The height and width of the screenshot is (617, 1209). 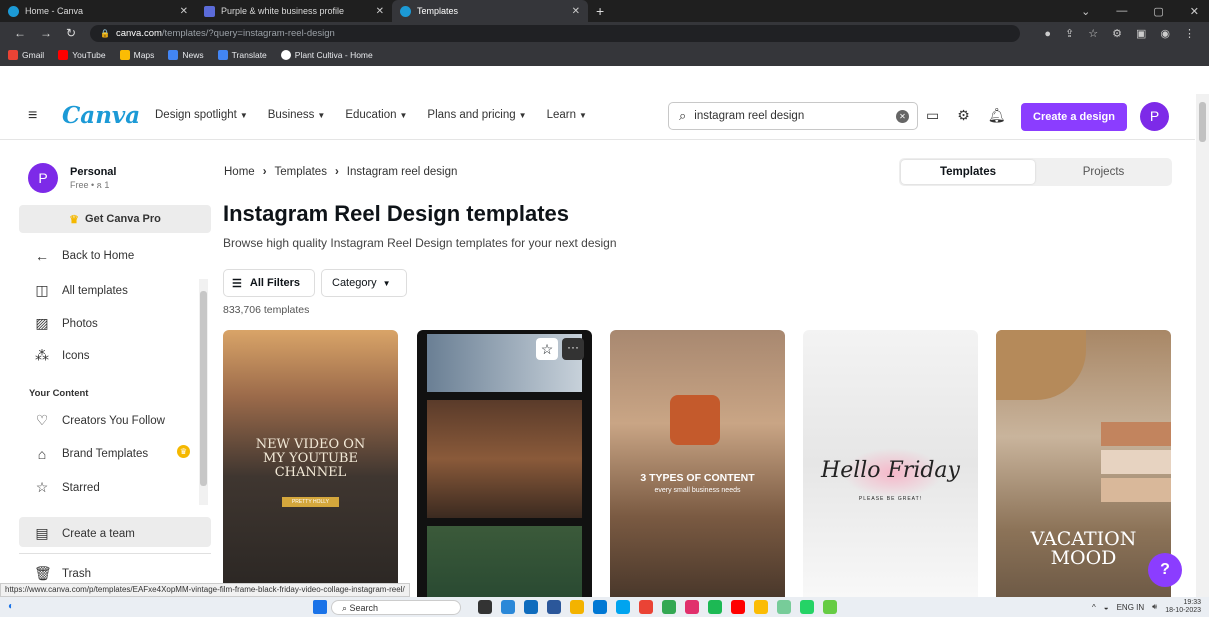 What do you see at coordinates (1117, 33) in the screenshot?
I see `extensions-icon: ⚙` at bounding box center [1117, 33].